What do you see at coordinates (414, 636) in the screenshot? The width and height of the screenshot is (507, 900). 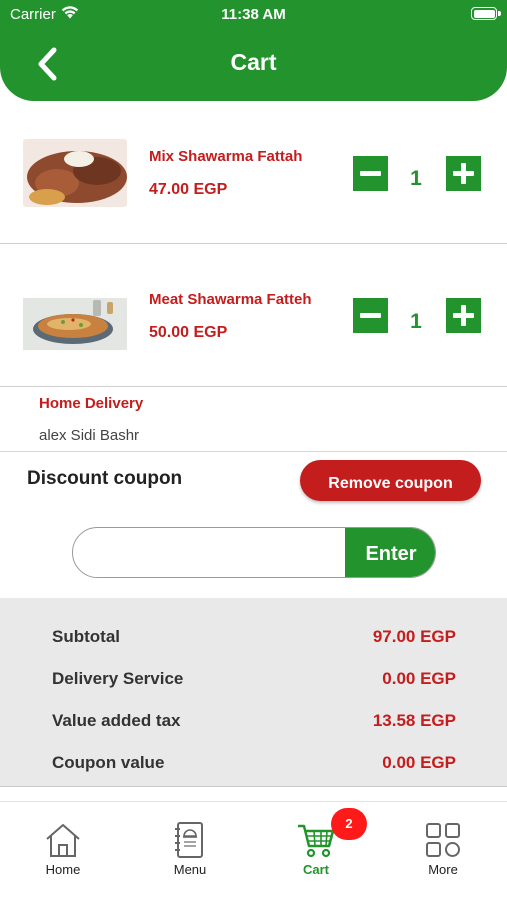 I see `summary-value-subtotal: 97.00 EGP` at bounding box center [414, 636].